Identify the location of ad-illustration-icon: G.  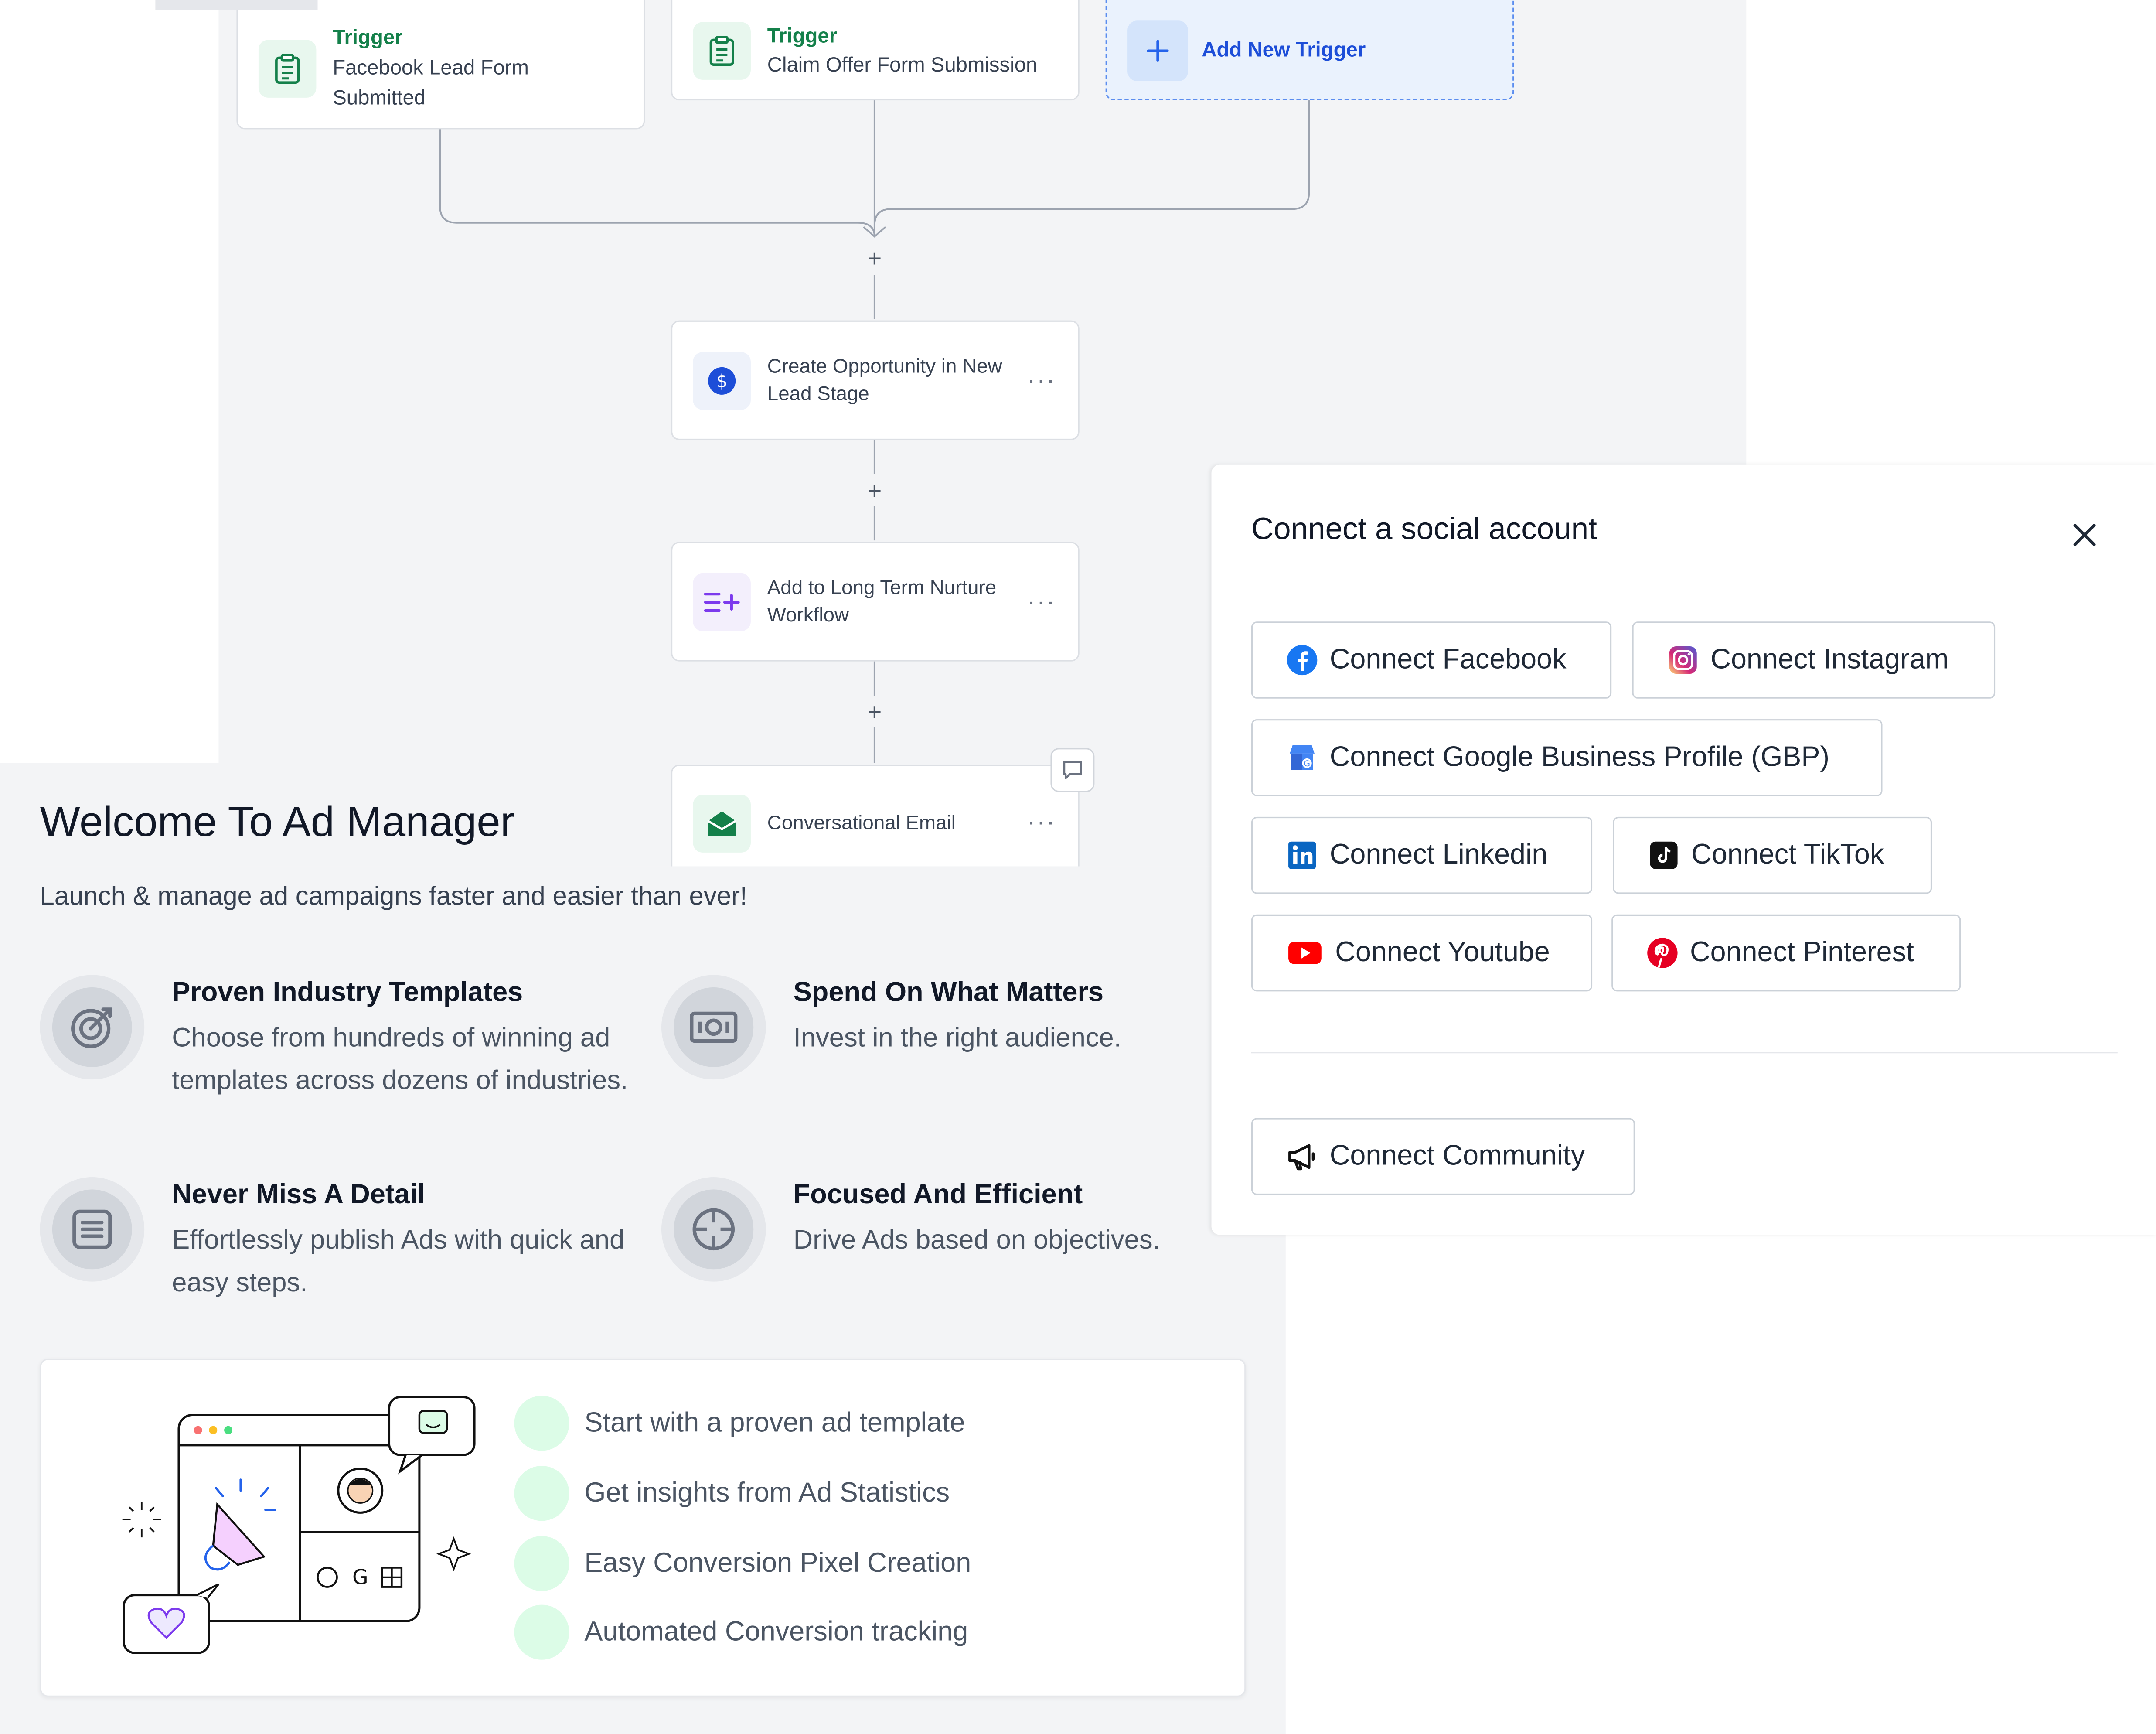
(299, 1525).